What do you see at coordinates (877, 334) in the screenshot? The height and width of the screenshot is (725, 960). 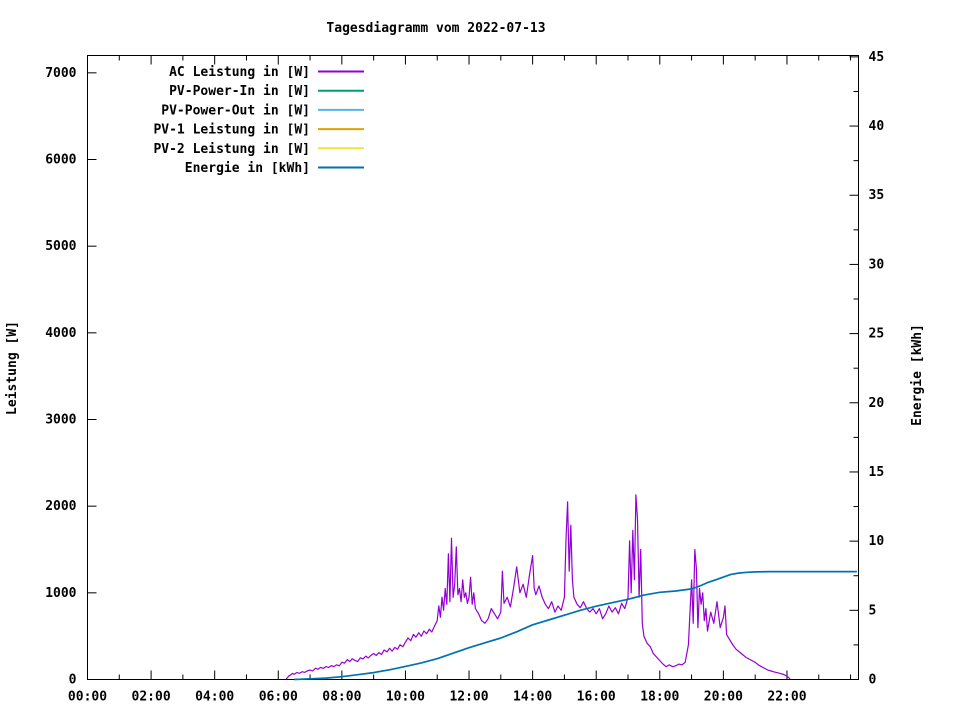 I see `right-tick-label: 25` at bounding box center [877, 334].